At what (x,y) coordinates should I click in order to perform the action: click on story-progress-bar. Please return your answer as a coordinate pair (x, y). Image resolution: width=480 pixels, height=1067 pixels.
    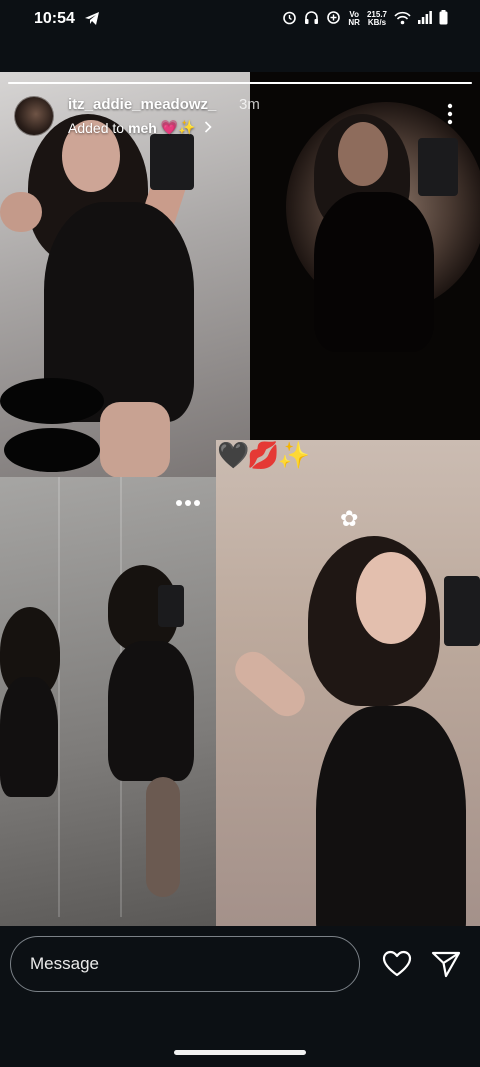
    Looking at the image, I should click on (240, 83).